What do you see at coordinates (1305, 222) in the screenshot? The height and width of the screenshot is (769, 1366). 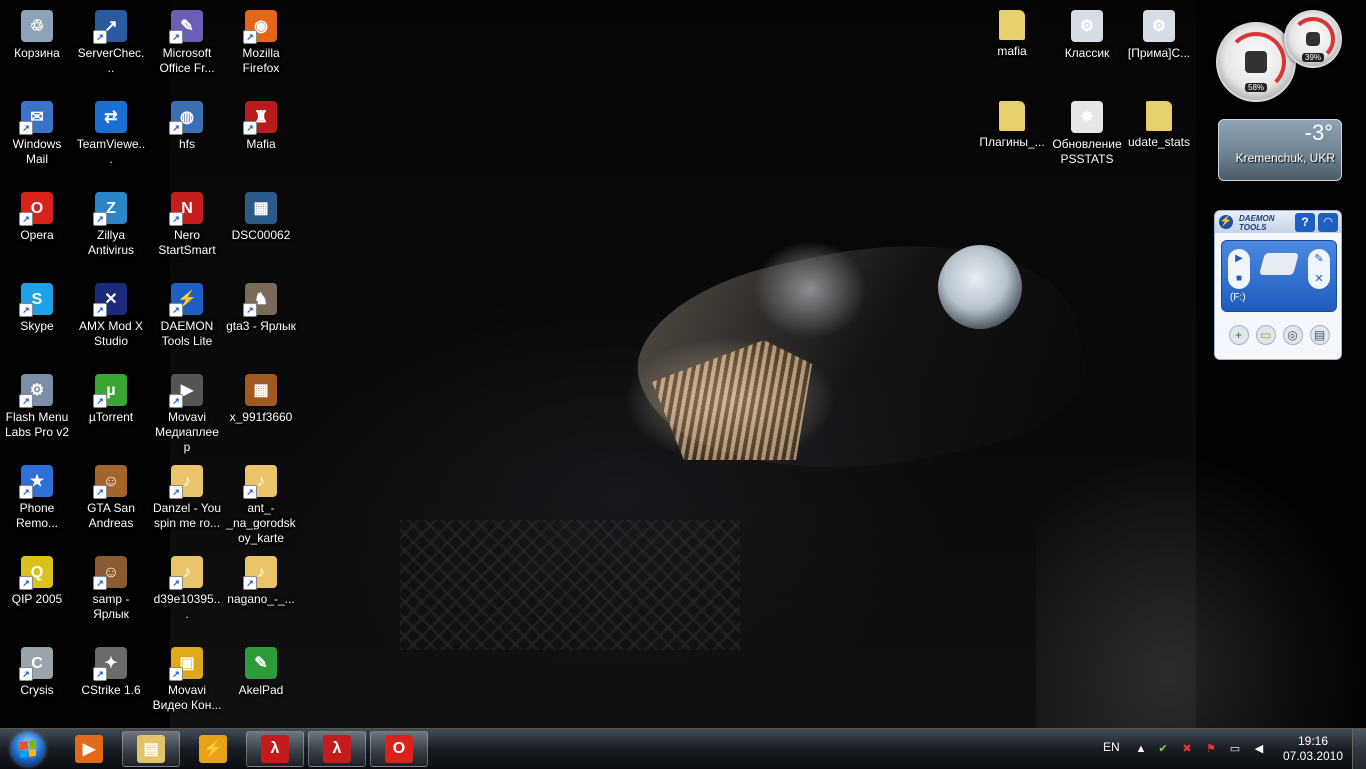 I see `help-button: ?` at bounding box center [1305, 222].